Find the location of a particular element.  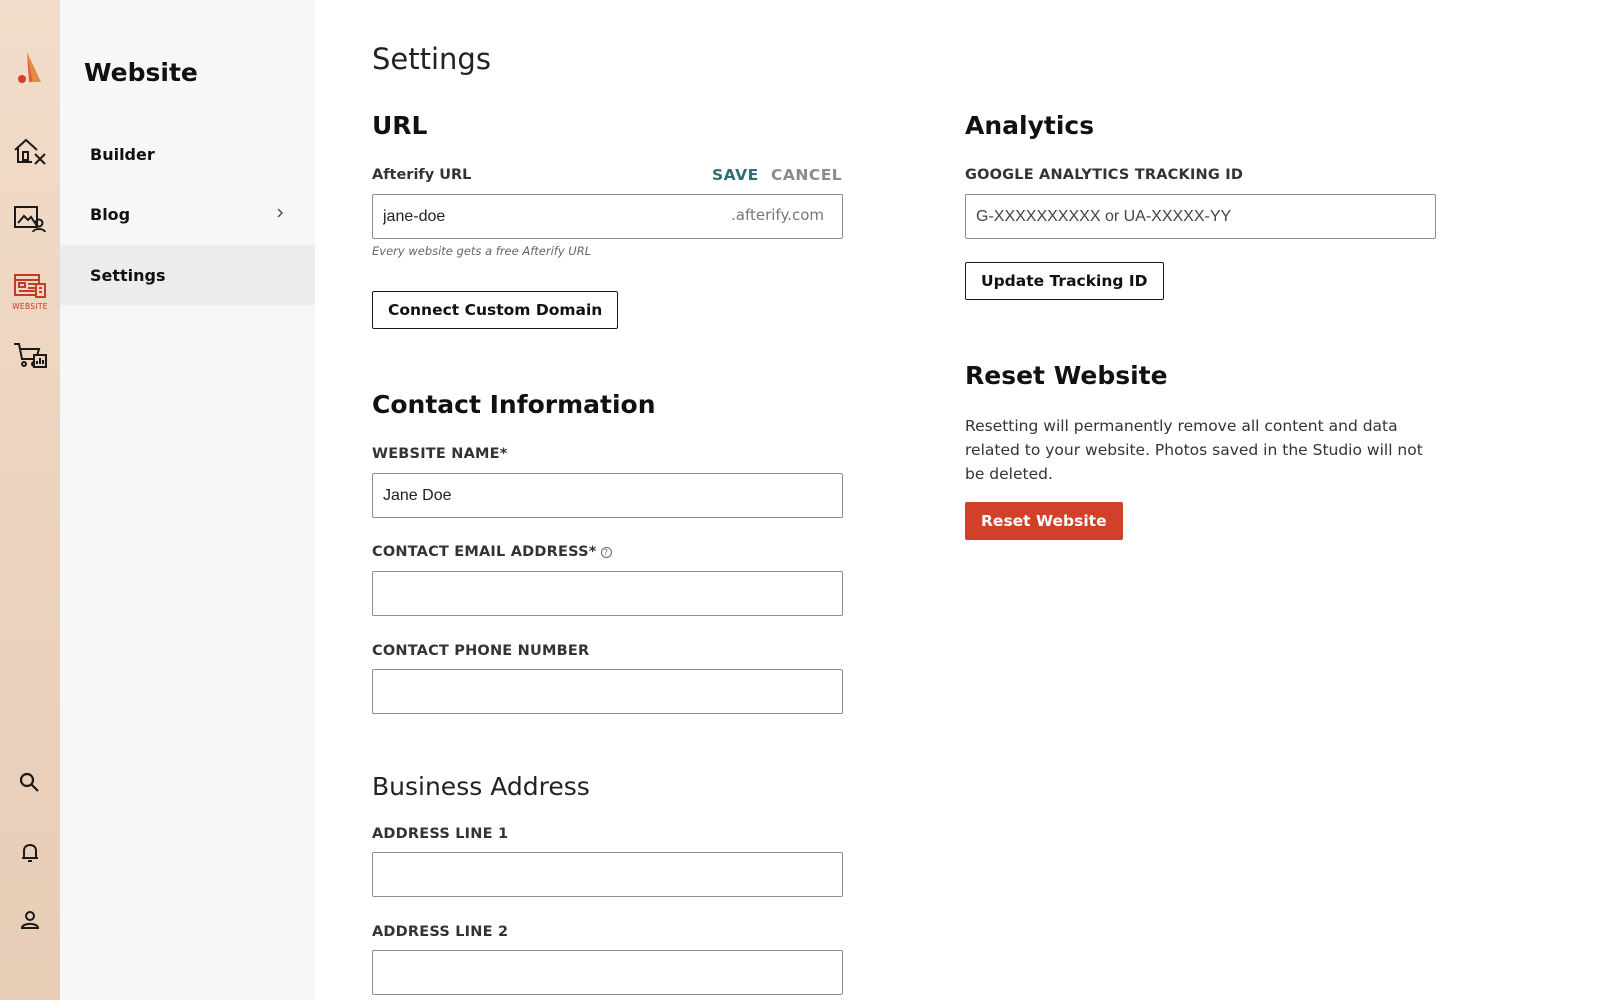

address-line2-label: ADDRESS LINE 2 is located at coordinates (440, 932).